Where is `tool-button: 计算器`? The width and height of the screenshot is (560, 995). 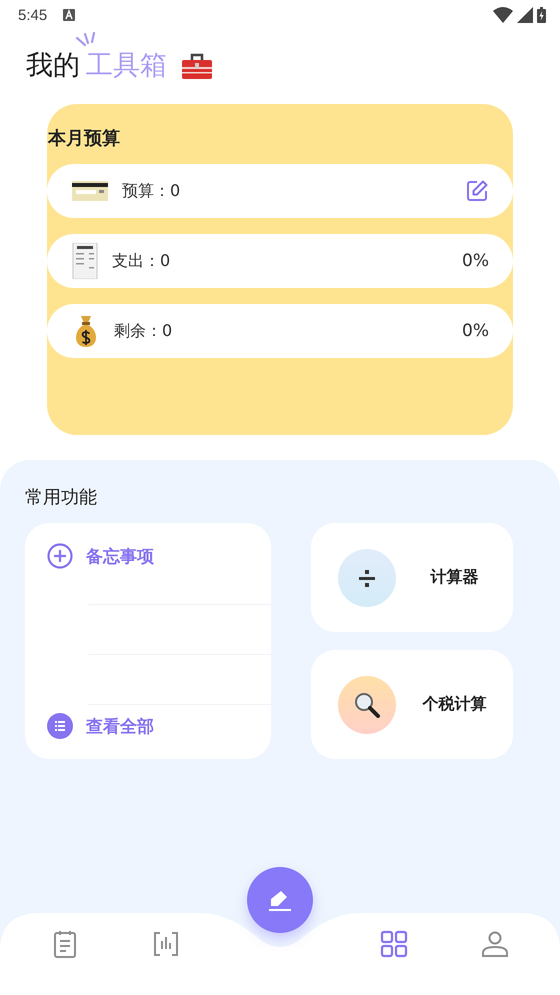
tool-button: 计算器 is located at coordinates (412, 577).